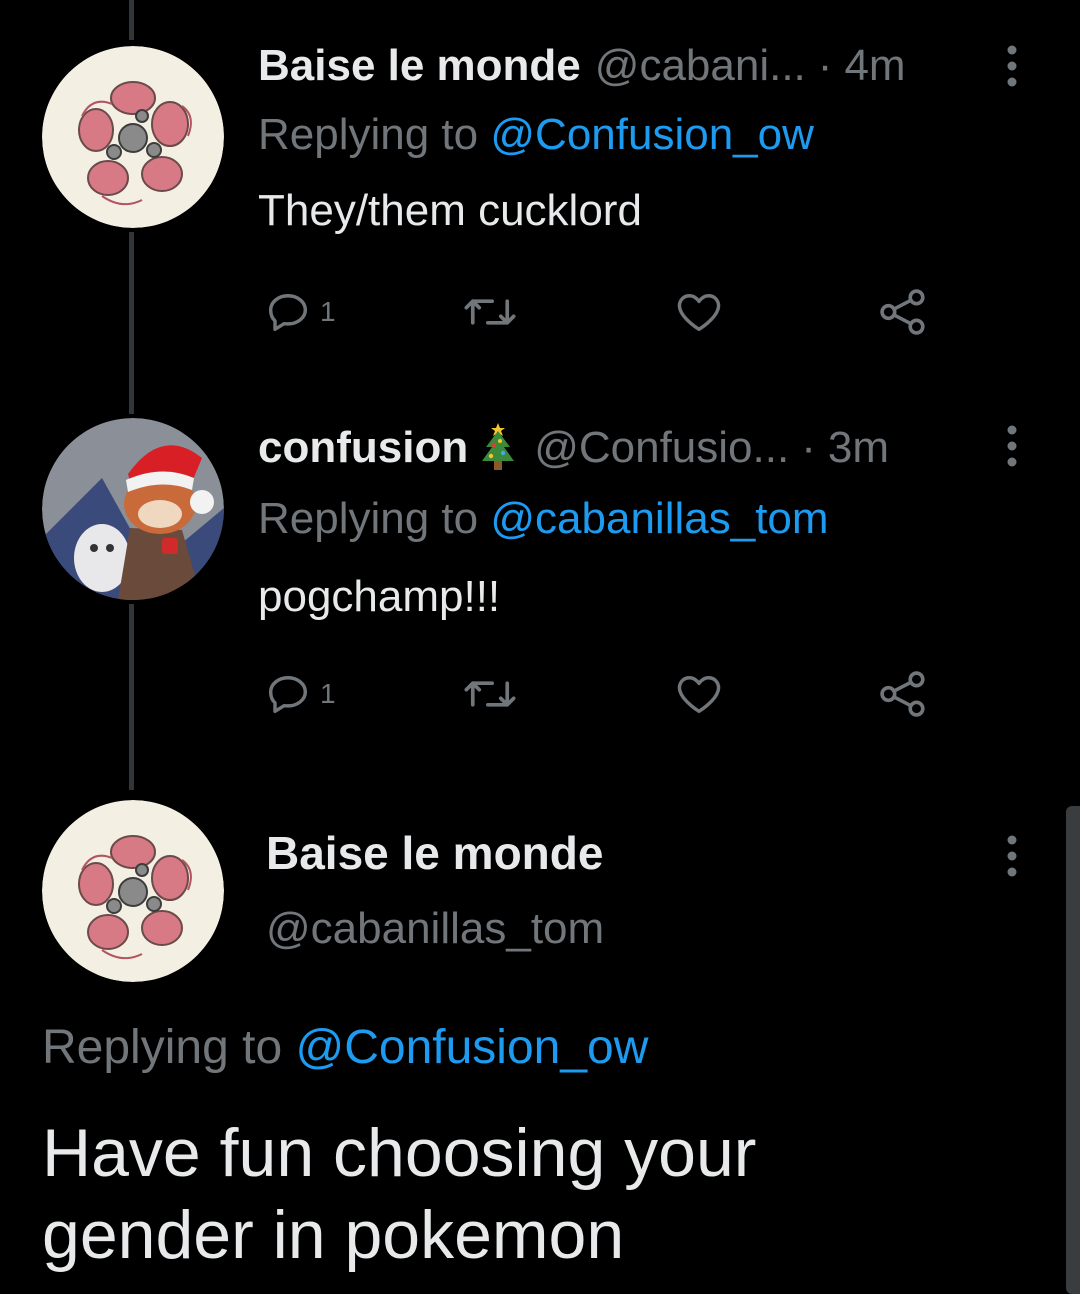  I want to click on replying-to-mention: @cabanillas_tom, so click(659, 518).